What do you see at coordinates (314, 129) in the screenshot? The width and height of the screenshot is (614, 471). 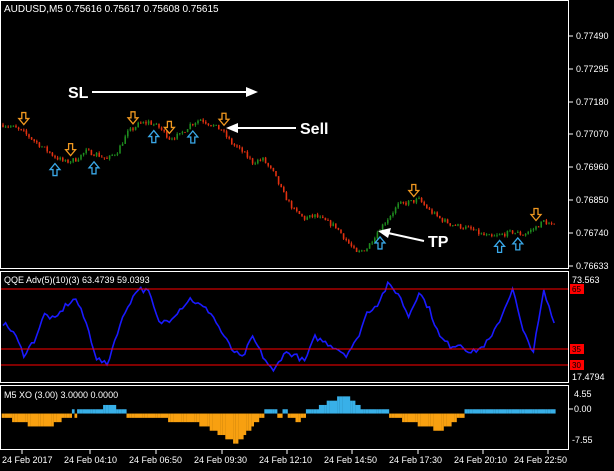 I see `sell-label: Sell` at bounding box center [314, 129].